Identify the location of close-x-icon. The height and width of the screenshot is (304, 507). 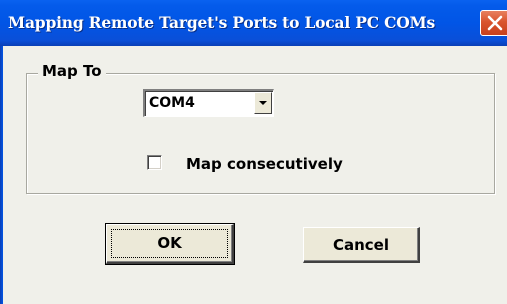
(495, 23).